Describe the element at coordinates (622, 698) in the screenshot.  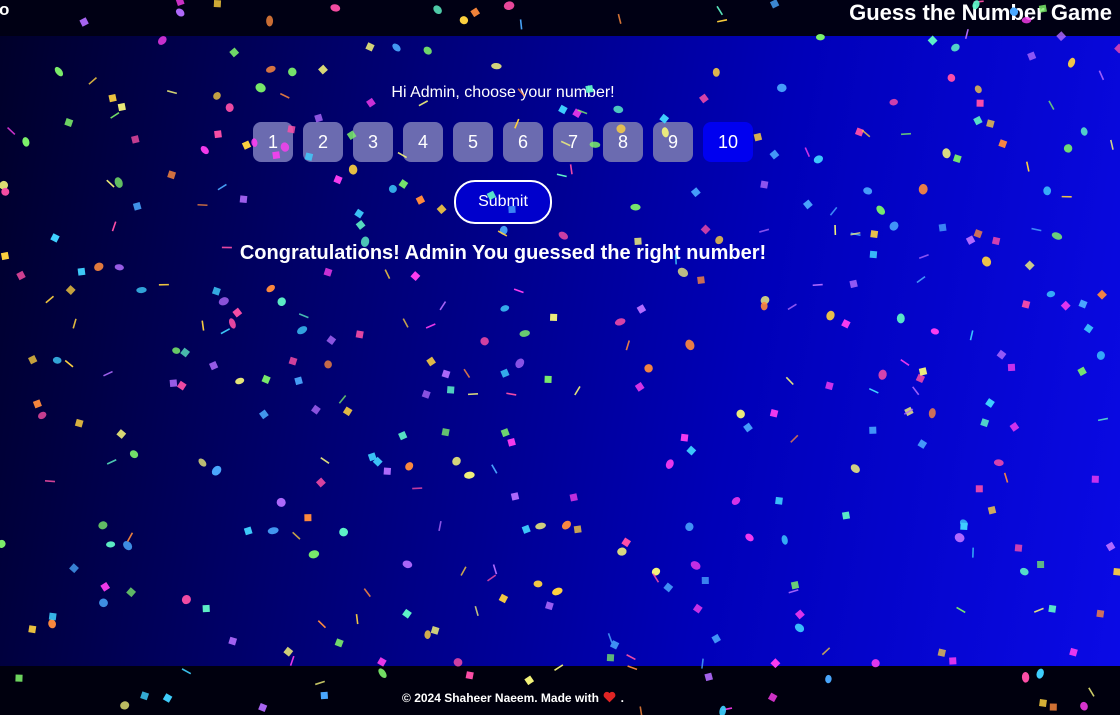
I see `footer-text-end: .` at that location.